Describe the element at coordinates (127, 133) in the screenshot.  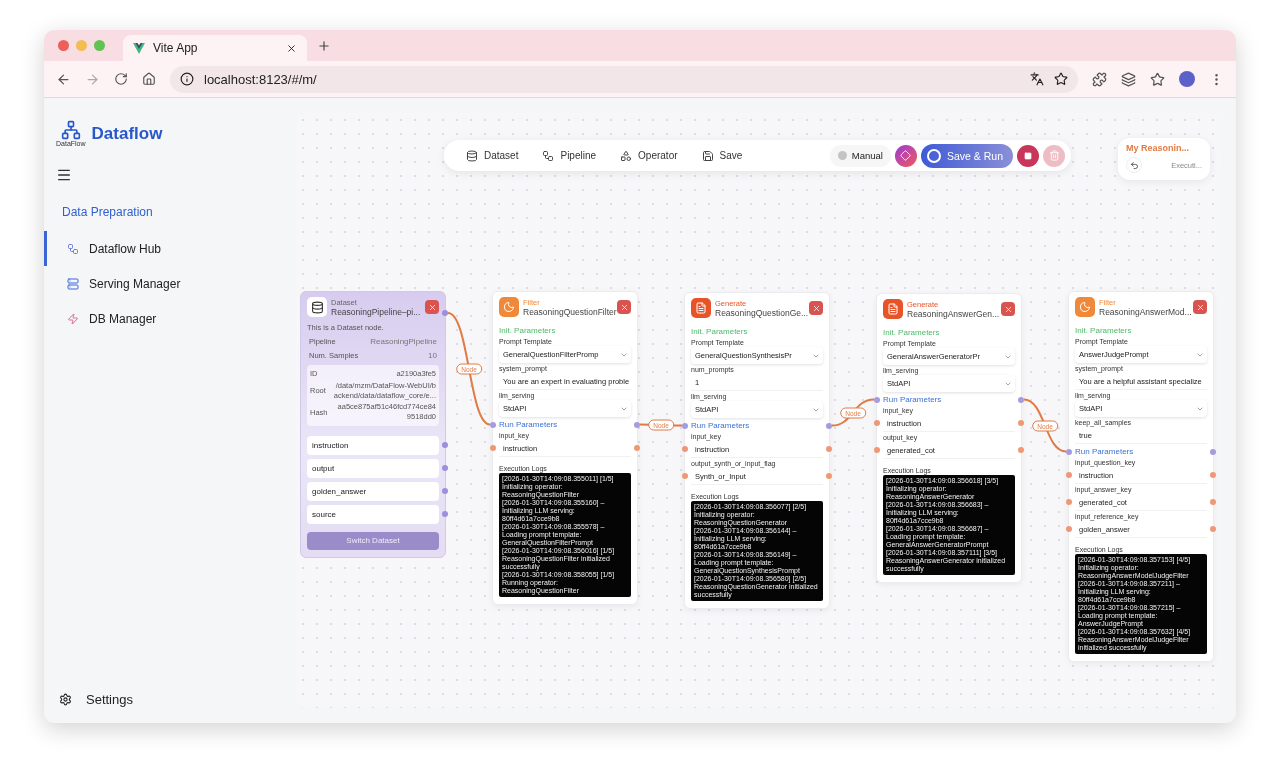
I see `brand-name: Dataflow` at that location.